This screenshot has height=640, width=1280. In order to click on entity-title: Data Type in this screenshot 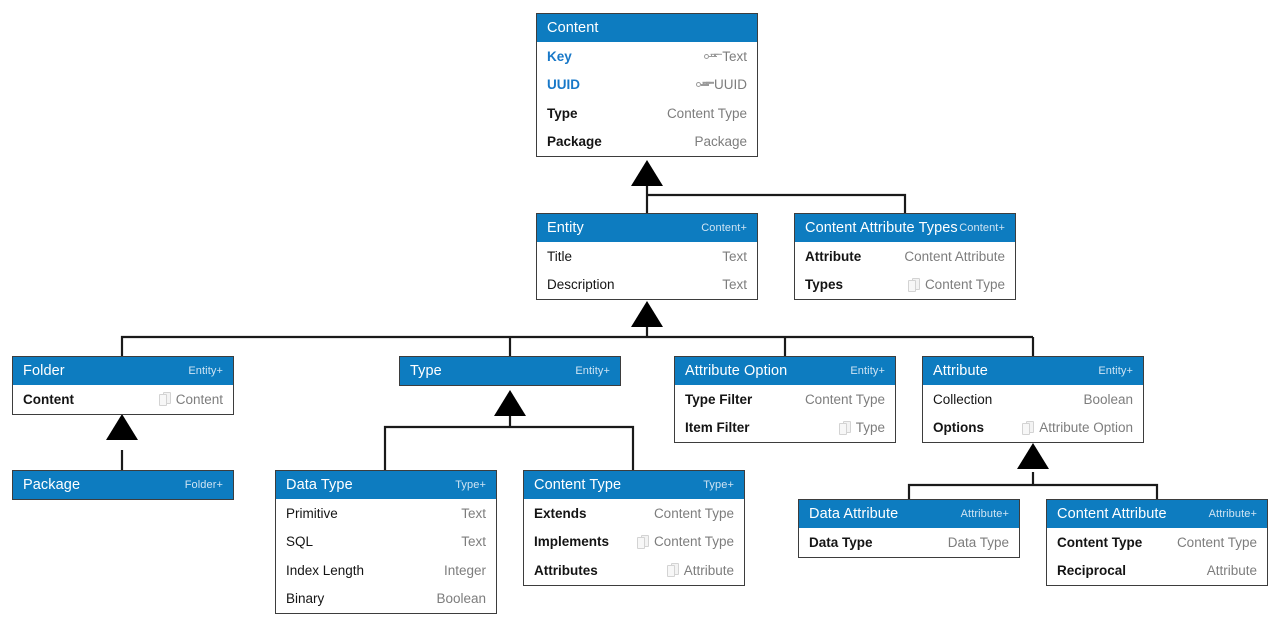, I will do `click(319, 485)`.